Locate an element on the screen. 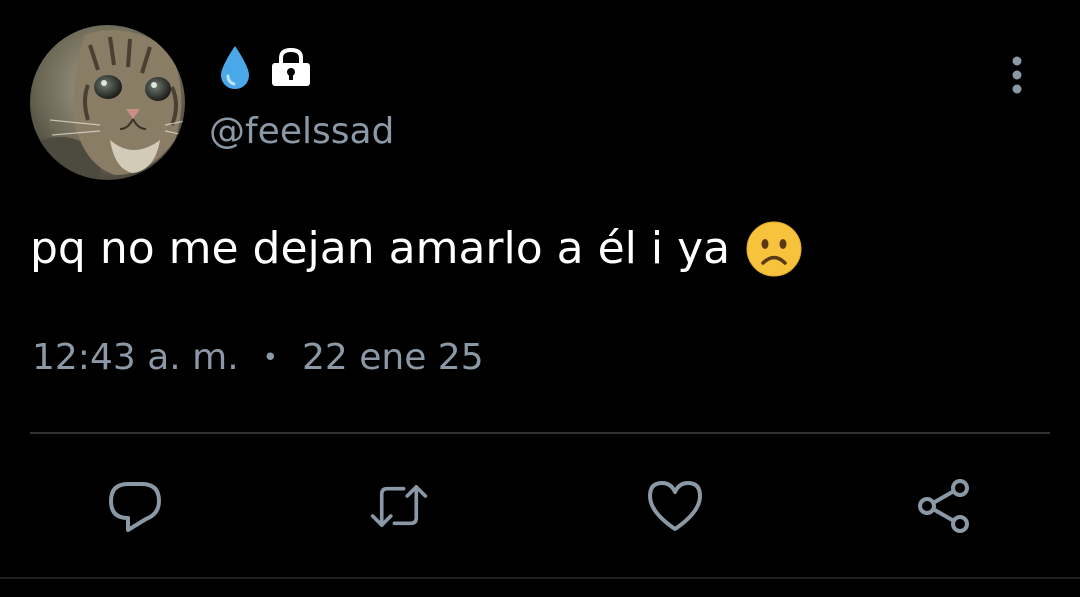 Image resolution: width=1080 pixels, height=597 pixels. divider is located at coordinates (540, 433).